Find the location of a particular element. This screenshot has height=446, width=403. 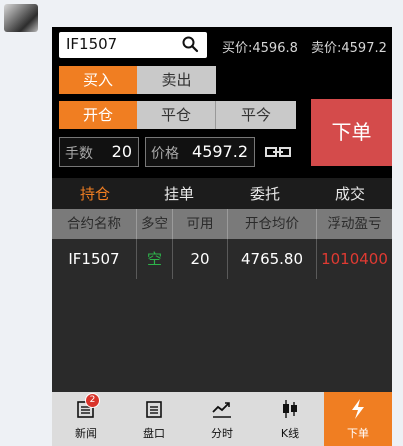

cell-avg-price: 4765.80 is located at coordinates (272, 259).